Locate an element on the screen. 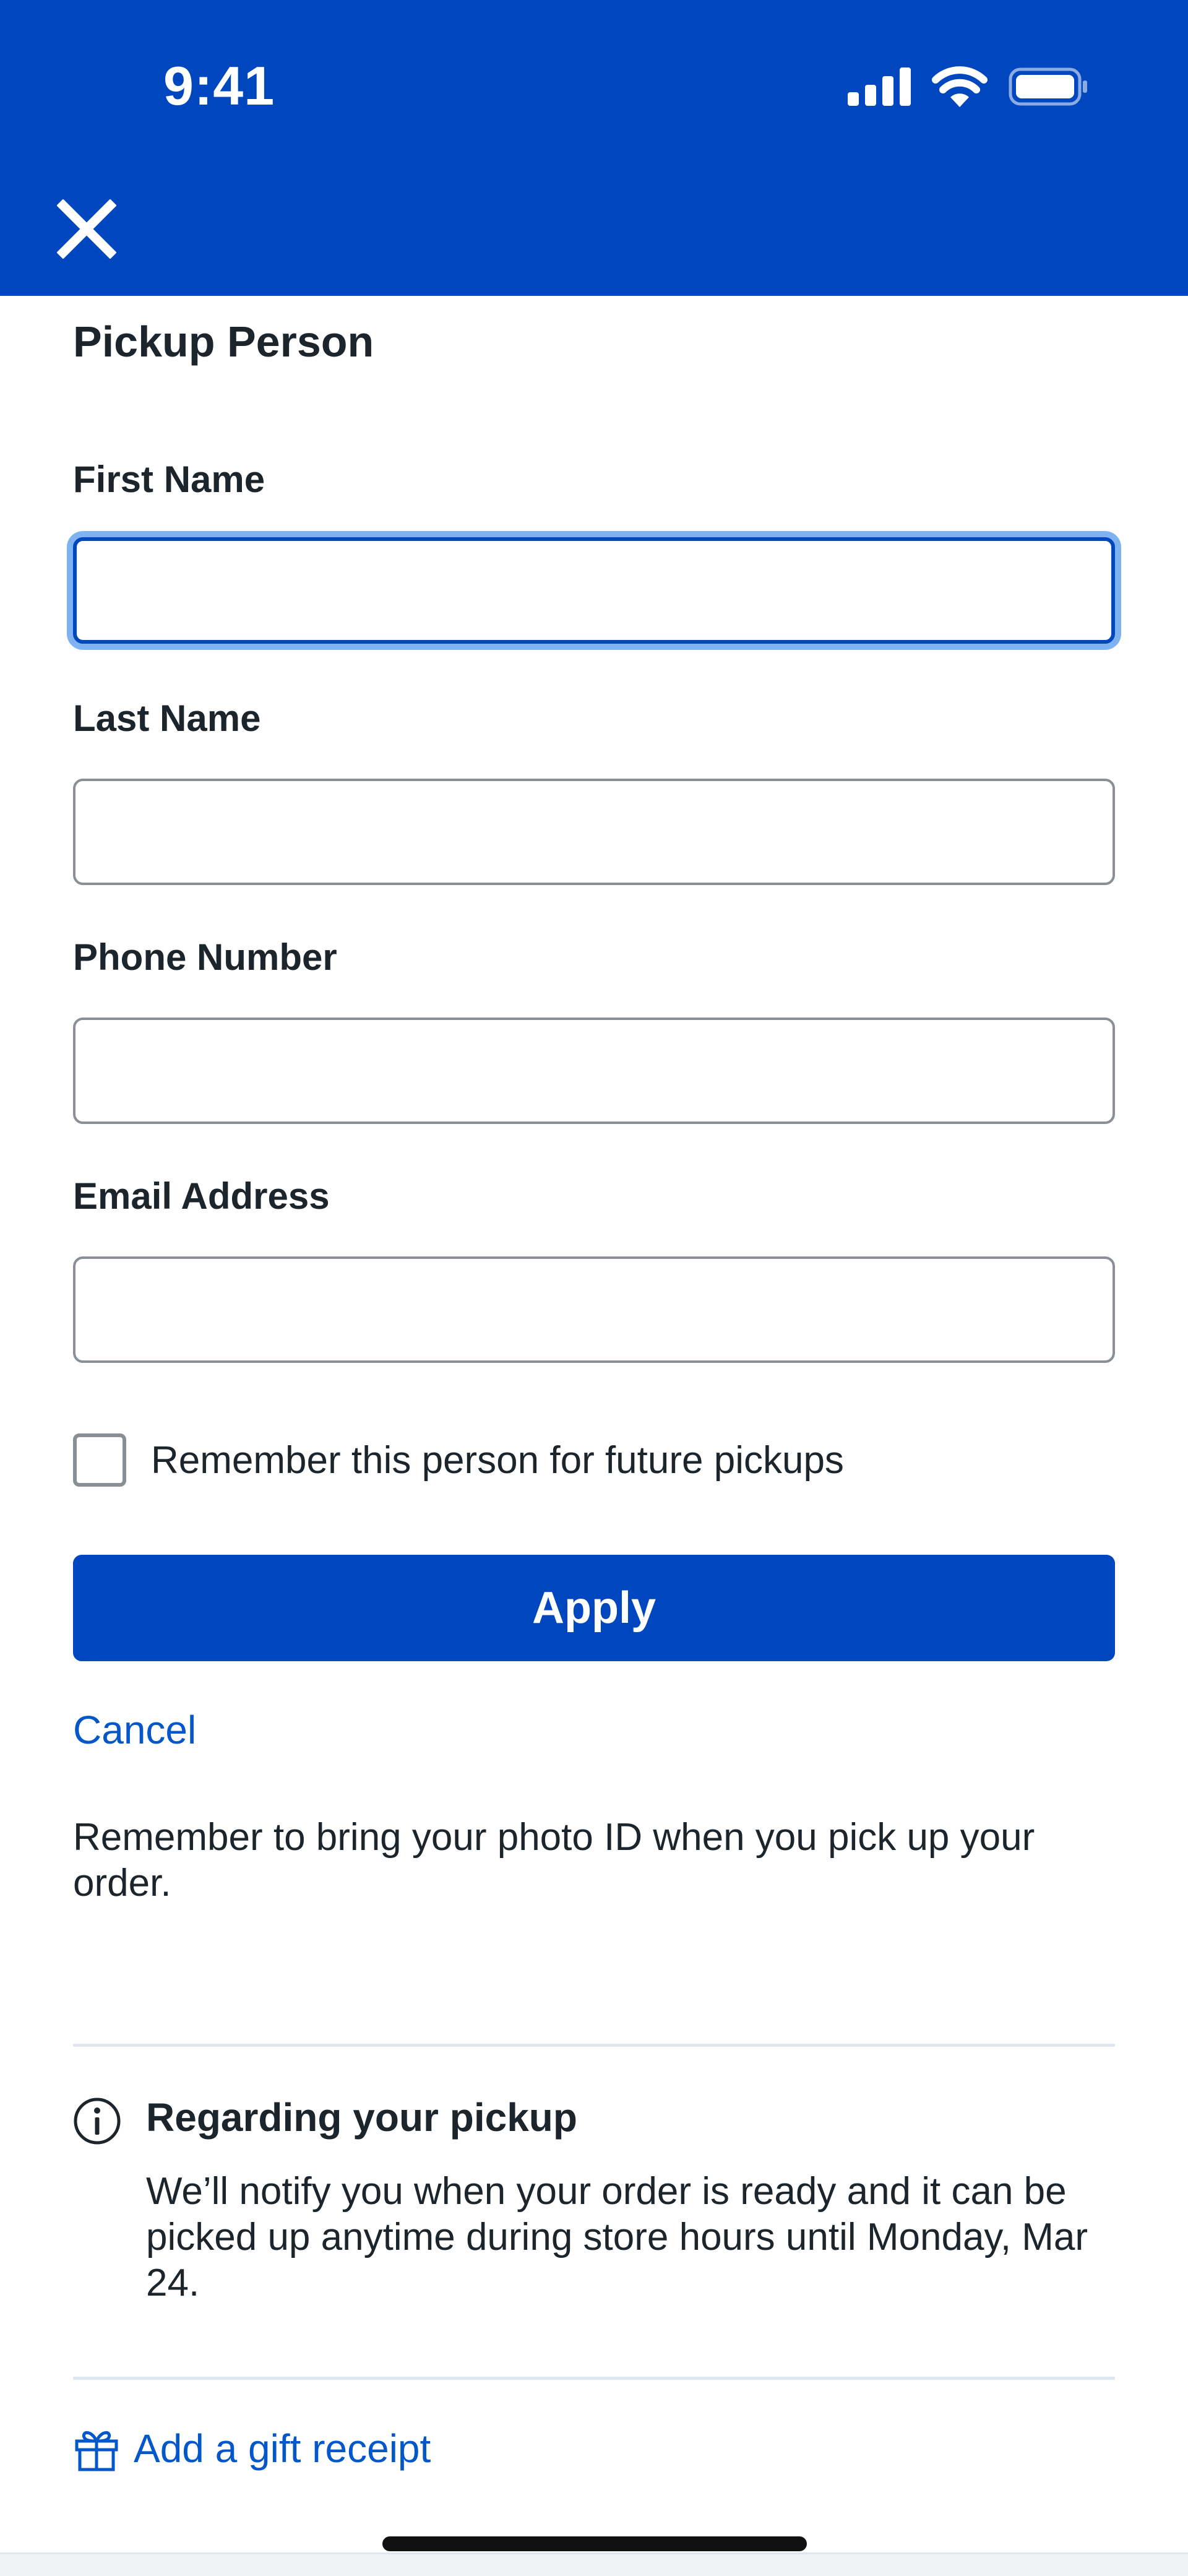 This screenshot has width=1188, height=2576. status-time: 9:41 is located at coordinates (219, 85).